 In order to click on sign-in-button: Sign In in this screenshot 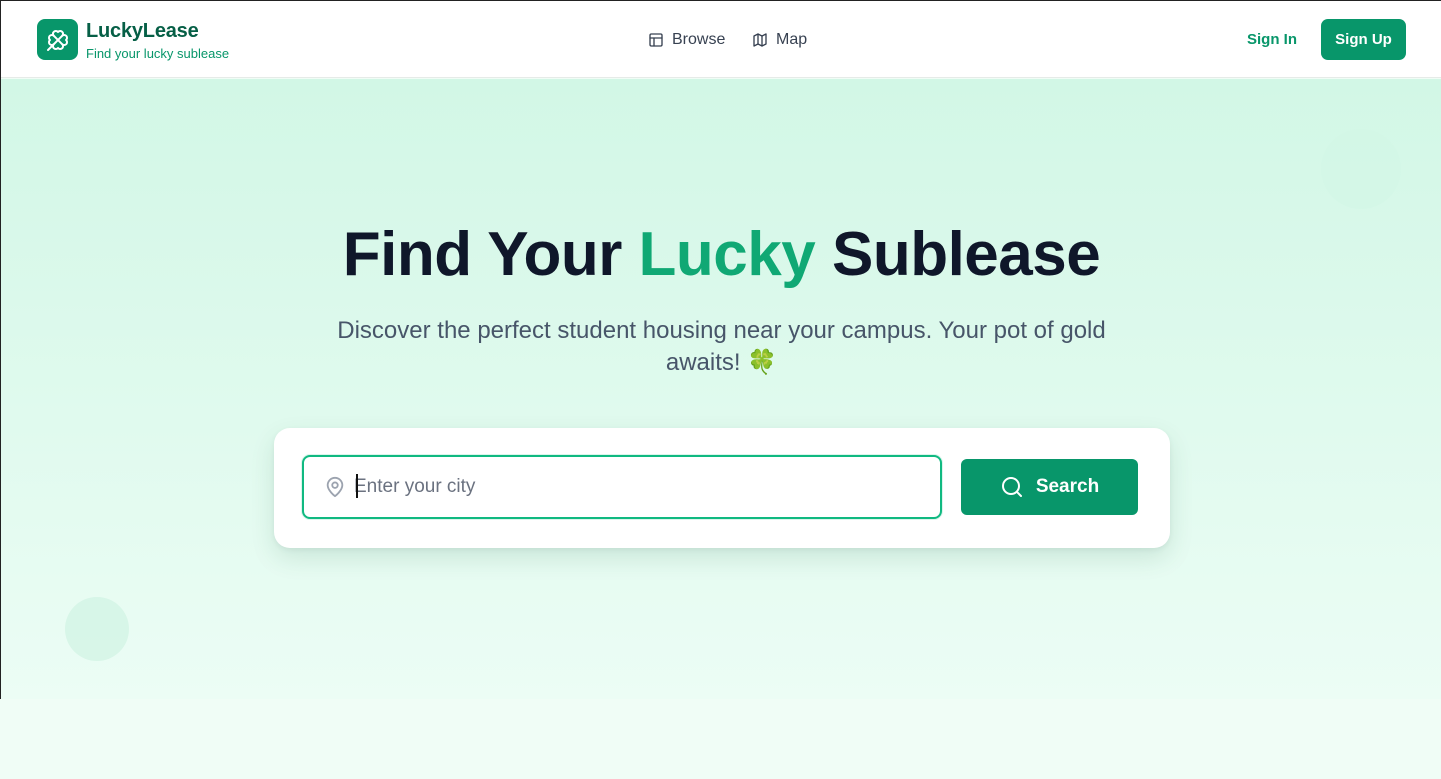, I will do `click(1272, 39)`.